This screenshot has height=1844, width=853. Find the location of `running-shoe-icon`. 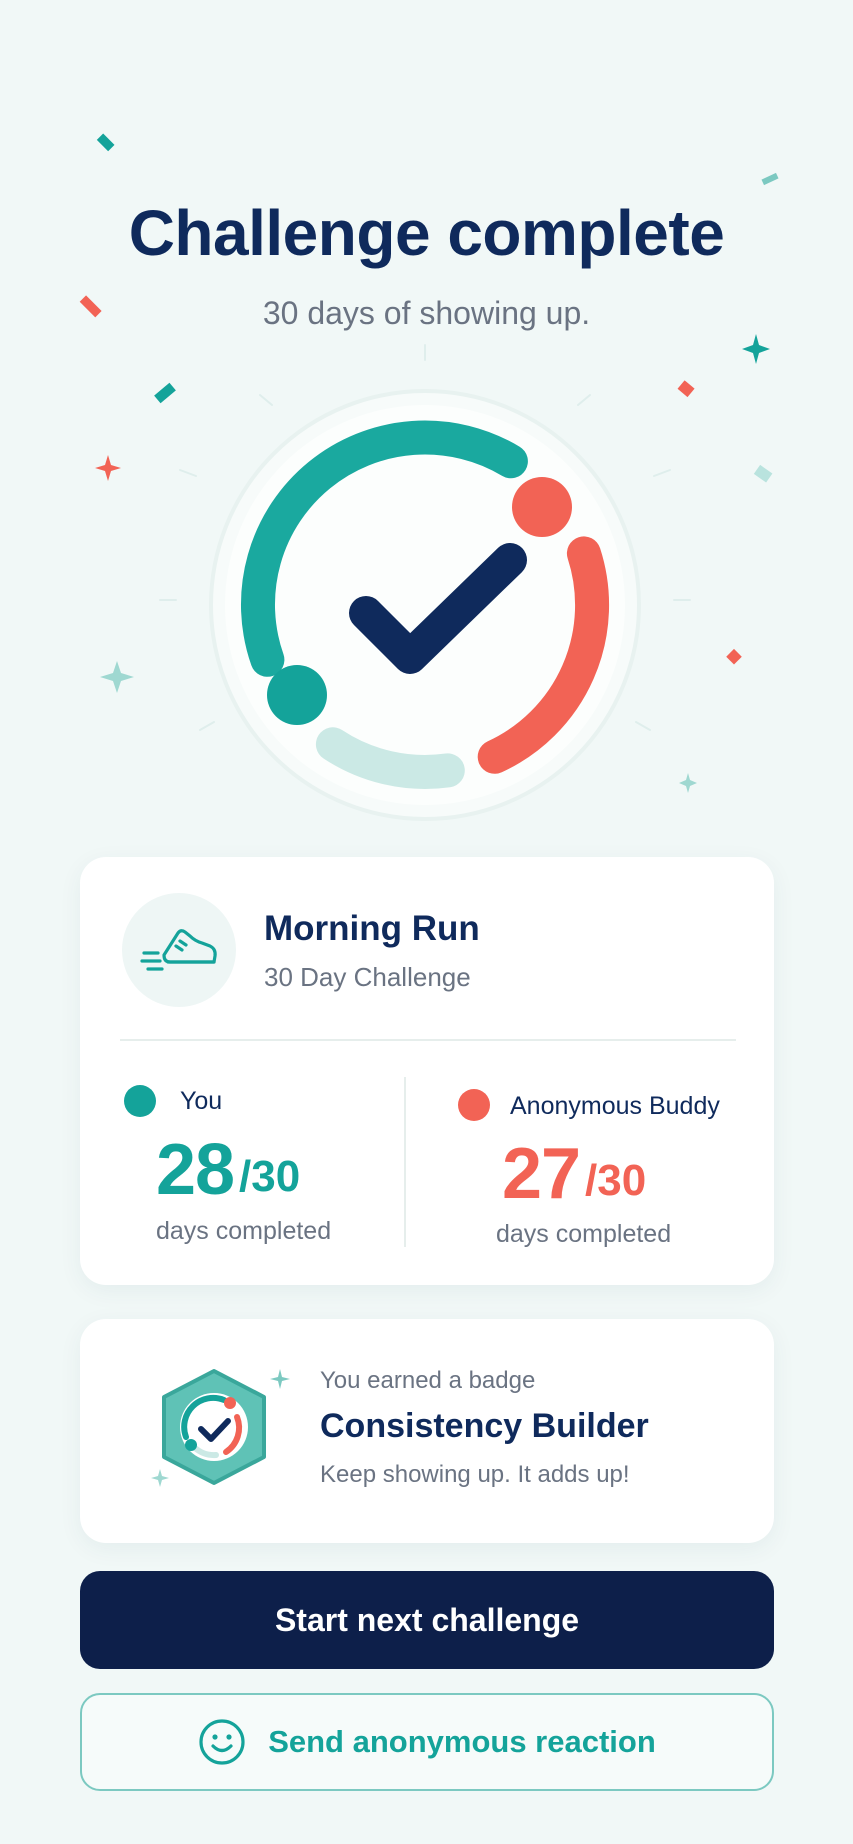

running-shoe-icon is located at coordinates (179, 950).